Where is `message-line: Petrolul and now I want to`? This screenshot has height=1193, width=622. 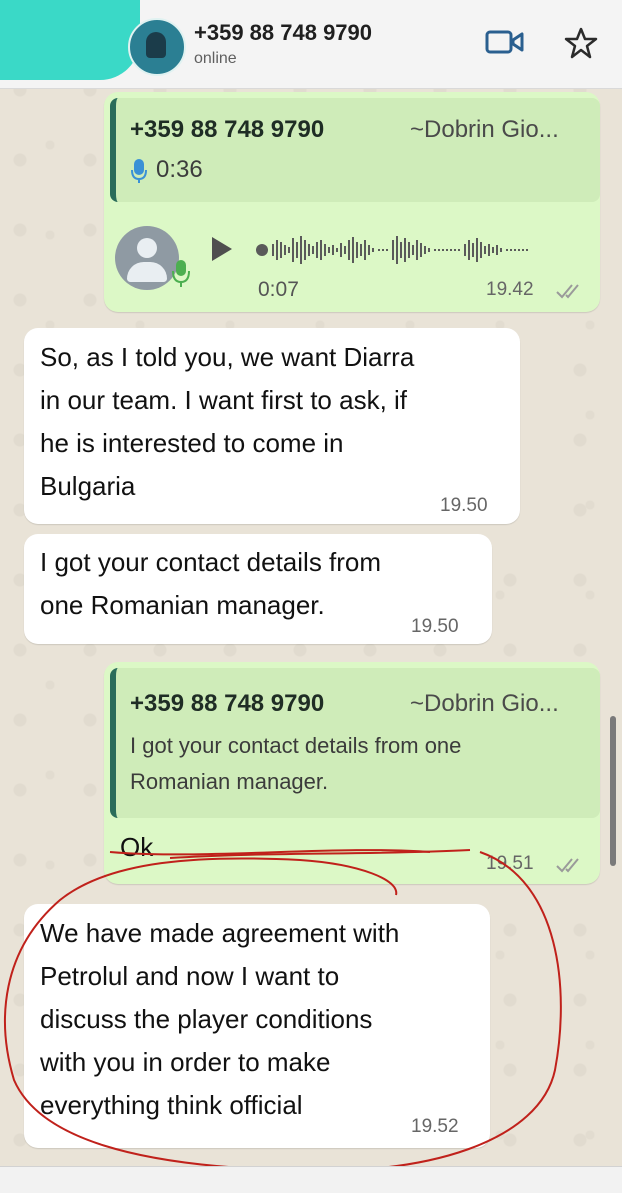
message-line: Petrolul and now I want to is located at coordinates (190, 976).